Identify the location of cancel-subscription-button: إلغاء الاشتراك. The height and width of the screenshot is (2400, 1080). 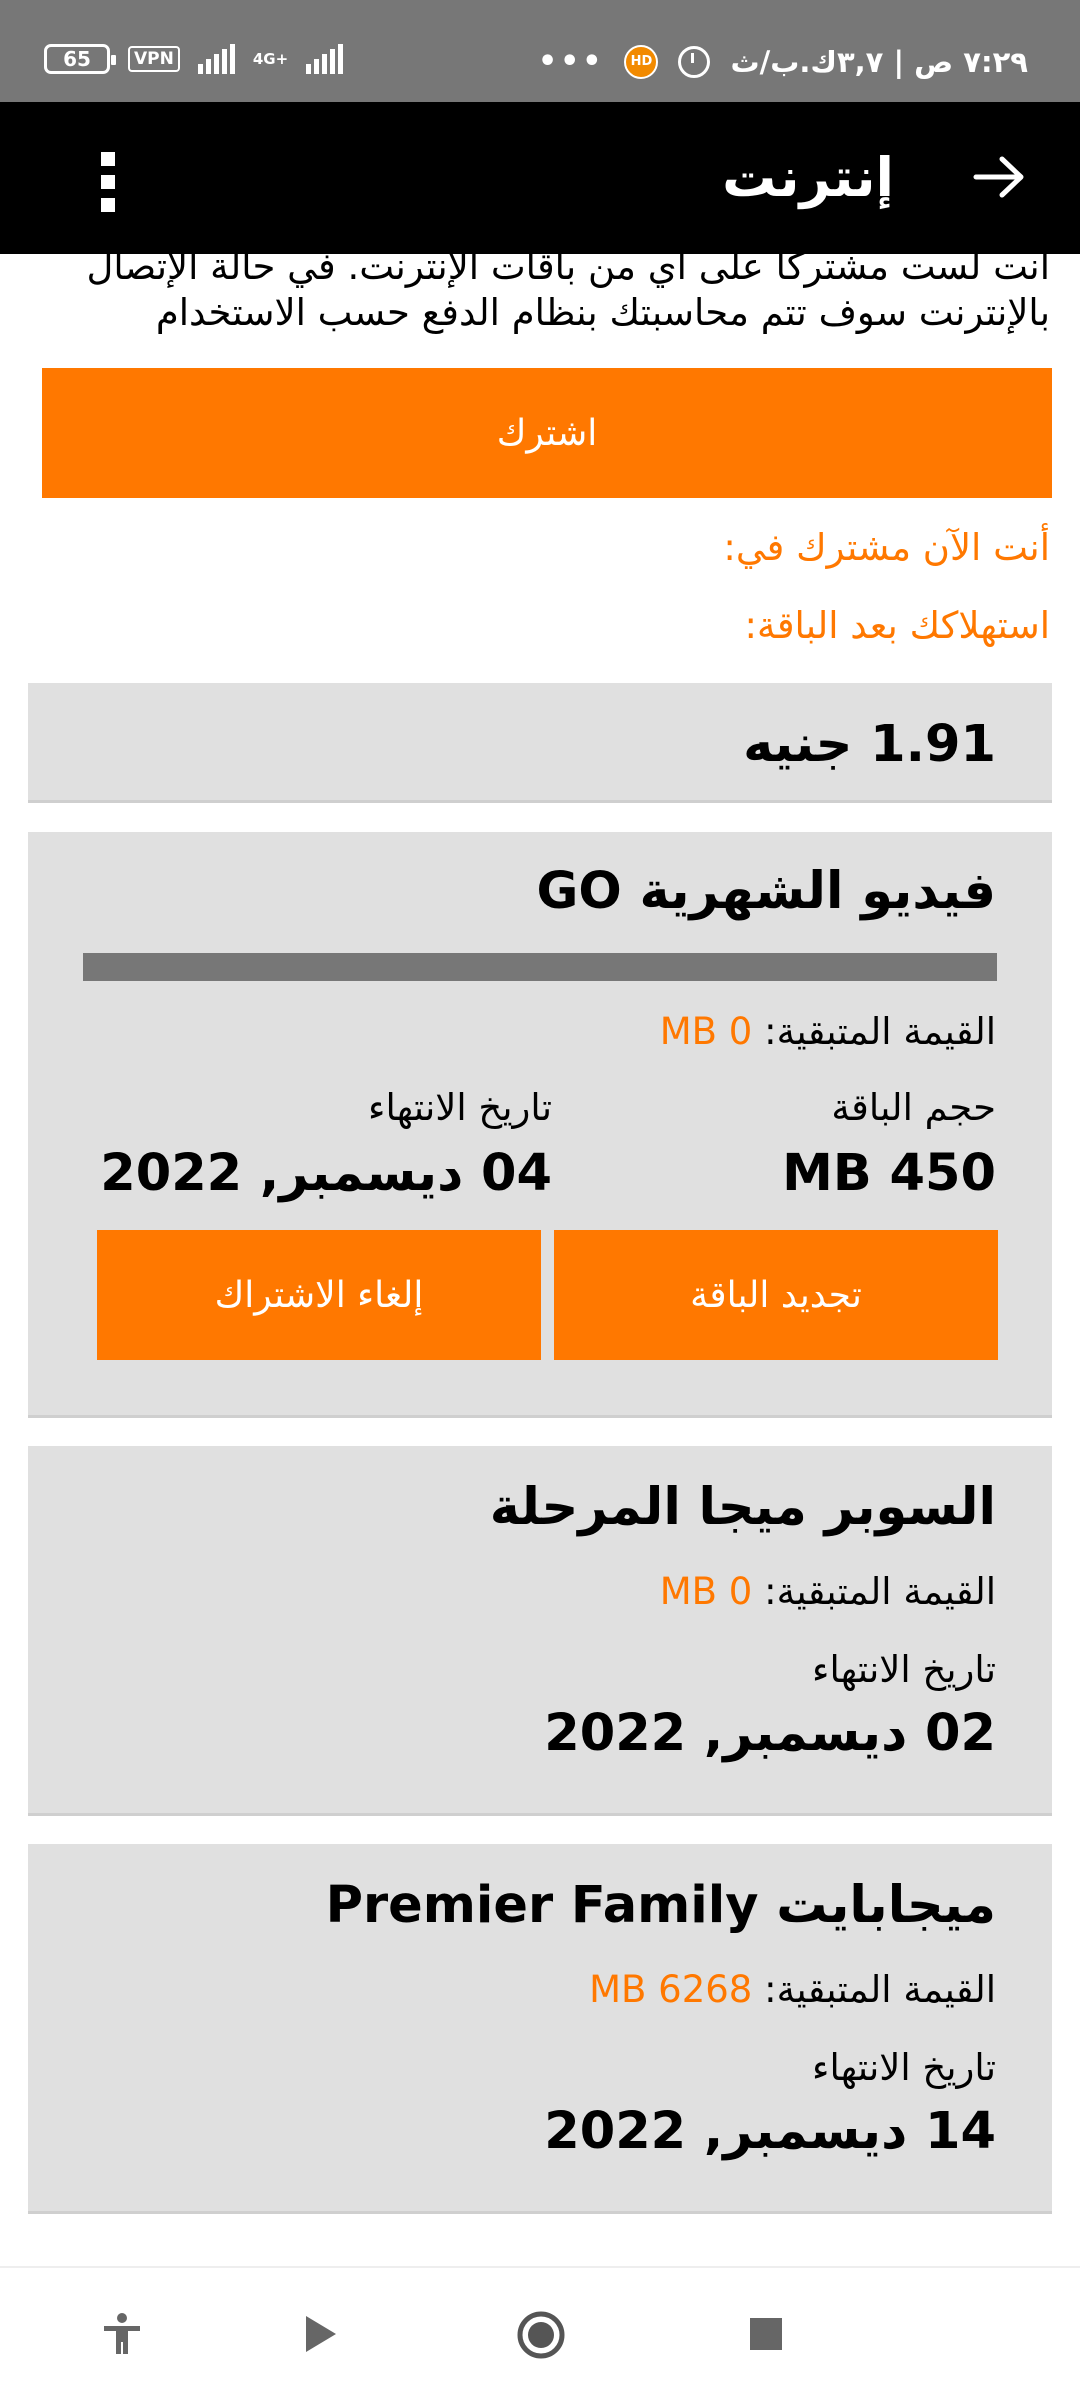
(319, 1295).